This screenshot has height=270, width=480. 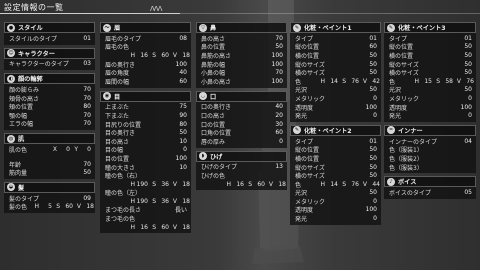 What do you see at coordinates (145, 141) in the screenshot?
I see `setting-row: 目の高さ 10` at bounding box center [145, 141].